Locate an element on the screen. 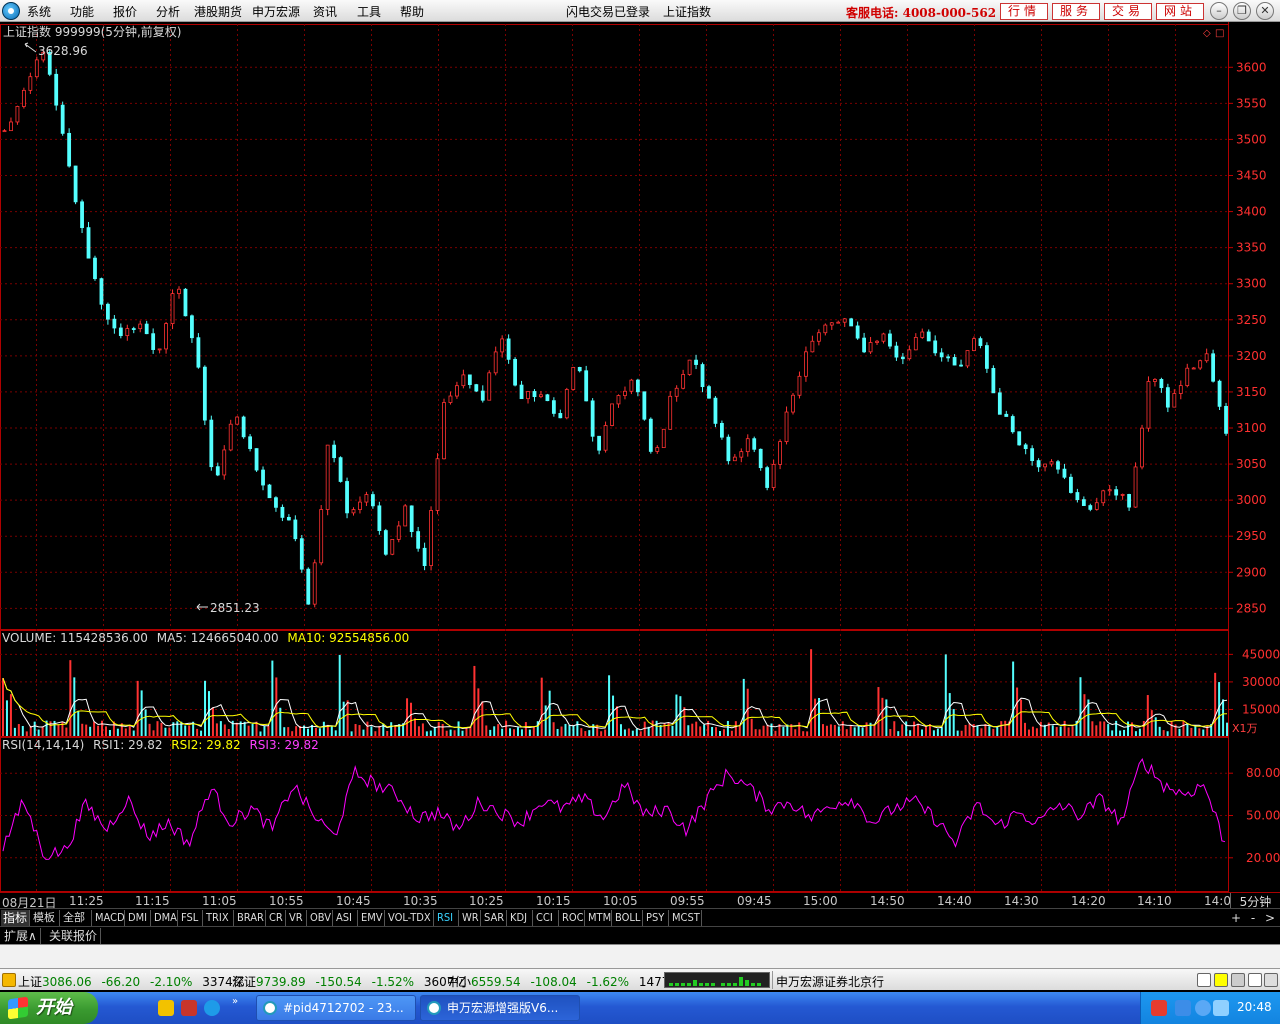 This screenshot has height=1024, width=1280. tab-mtm: MTM is located at coordinates (599, 918).